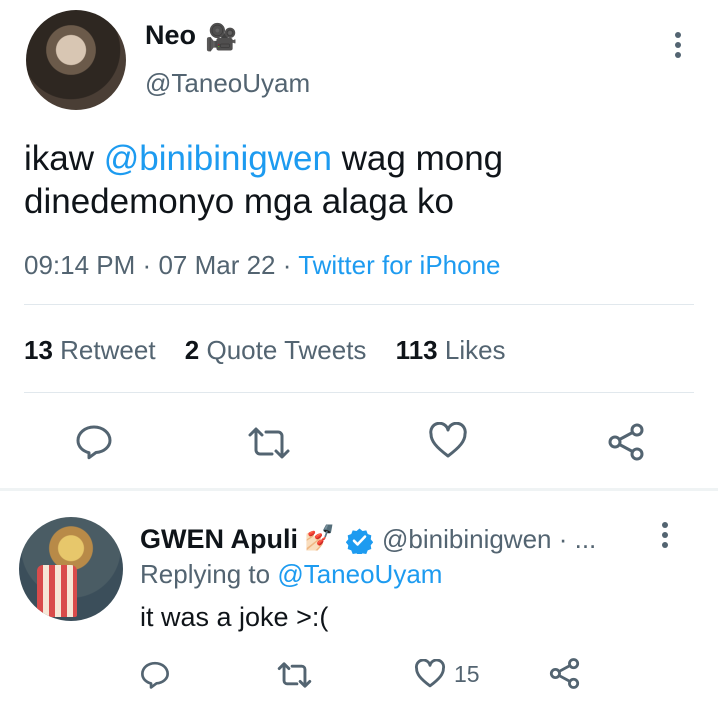  What do you see at coordinates (626, 442) in the screenshot?
I see `share-icon` at bounding box center [626, 442].